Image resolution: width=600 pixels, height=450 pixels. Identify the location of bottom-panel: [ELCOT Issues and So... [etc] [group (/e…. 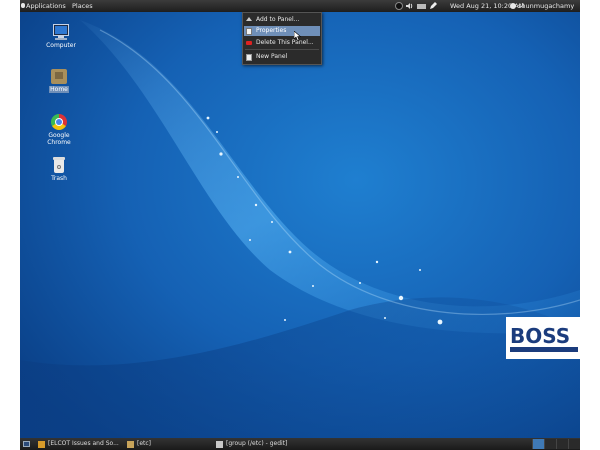
(300, 444).